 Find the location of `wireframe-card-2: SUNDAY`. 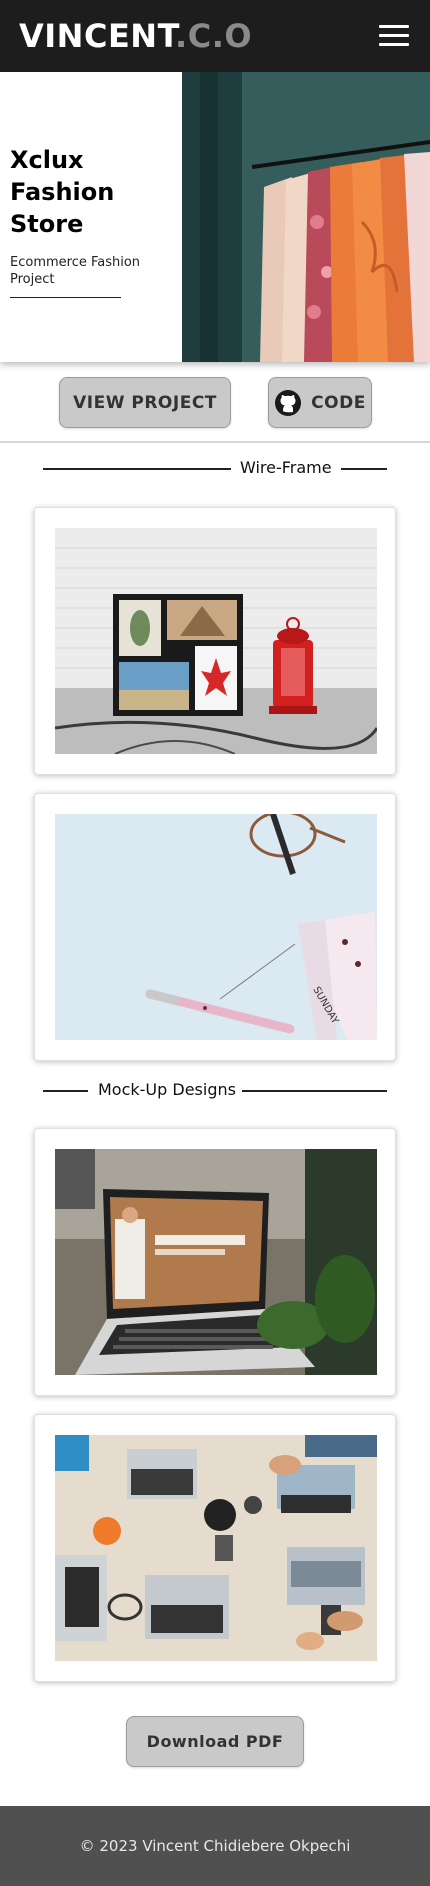

wireframe-card-2: SUNDAY is located at coordinates (215, 927).